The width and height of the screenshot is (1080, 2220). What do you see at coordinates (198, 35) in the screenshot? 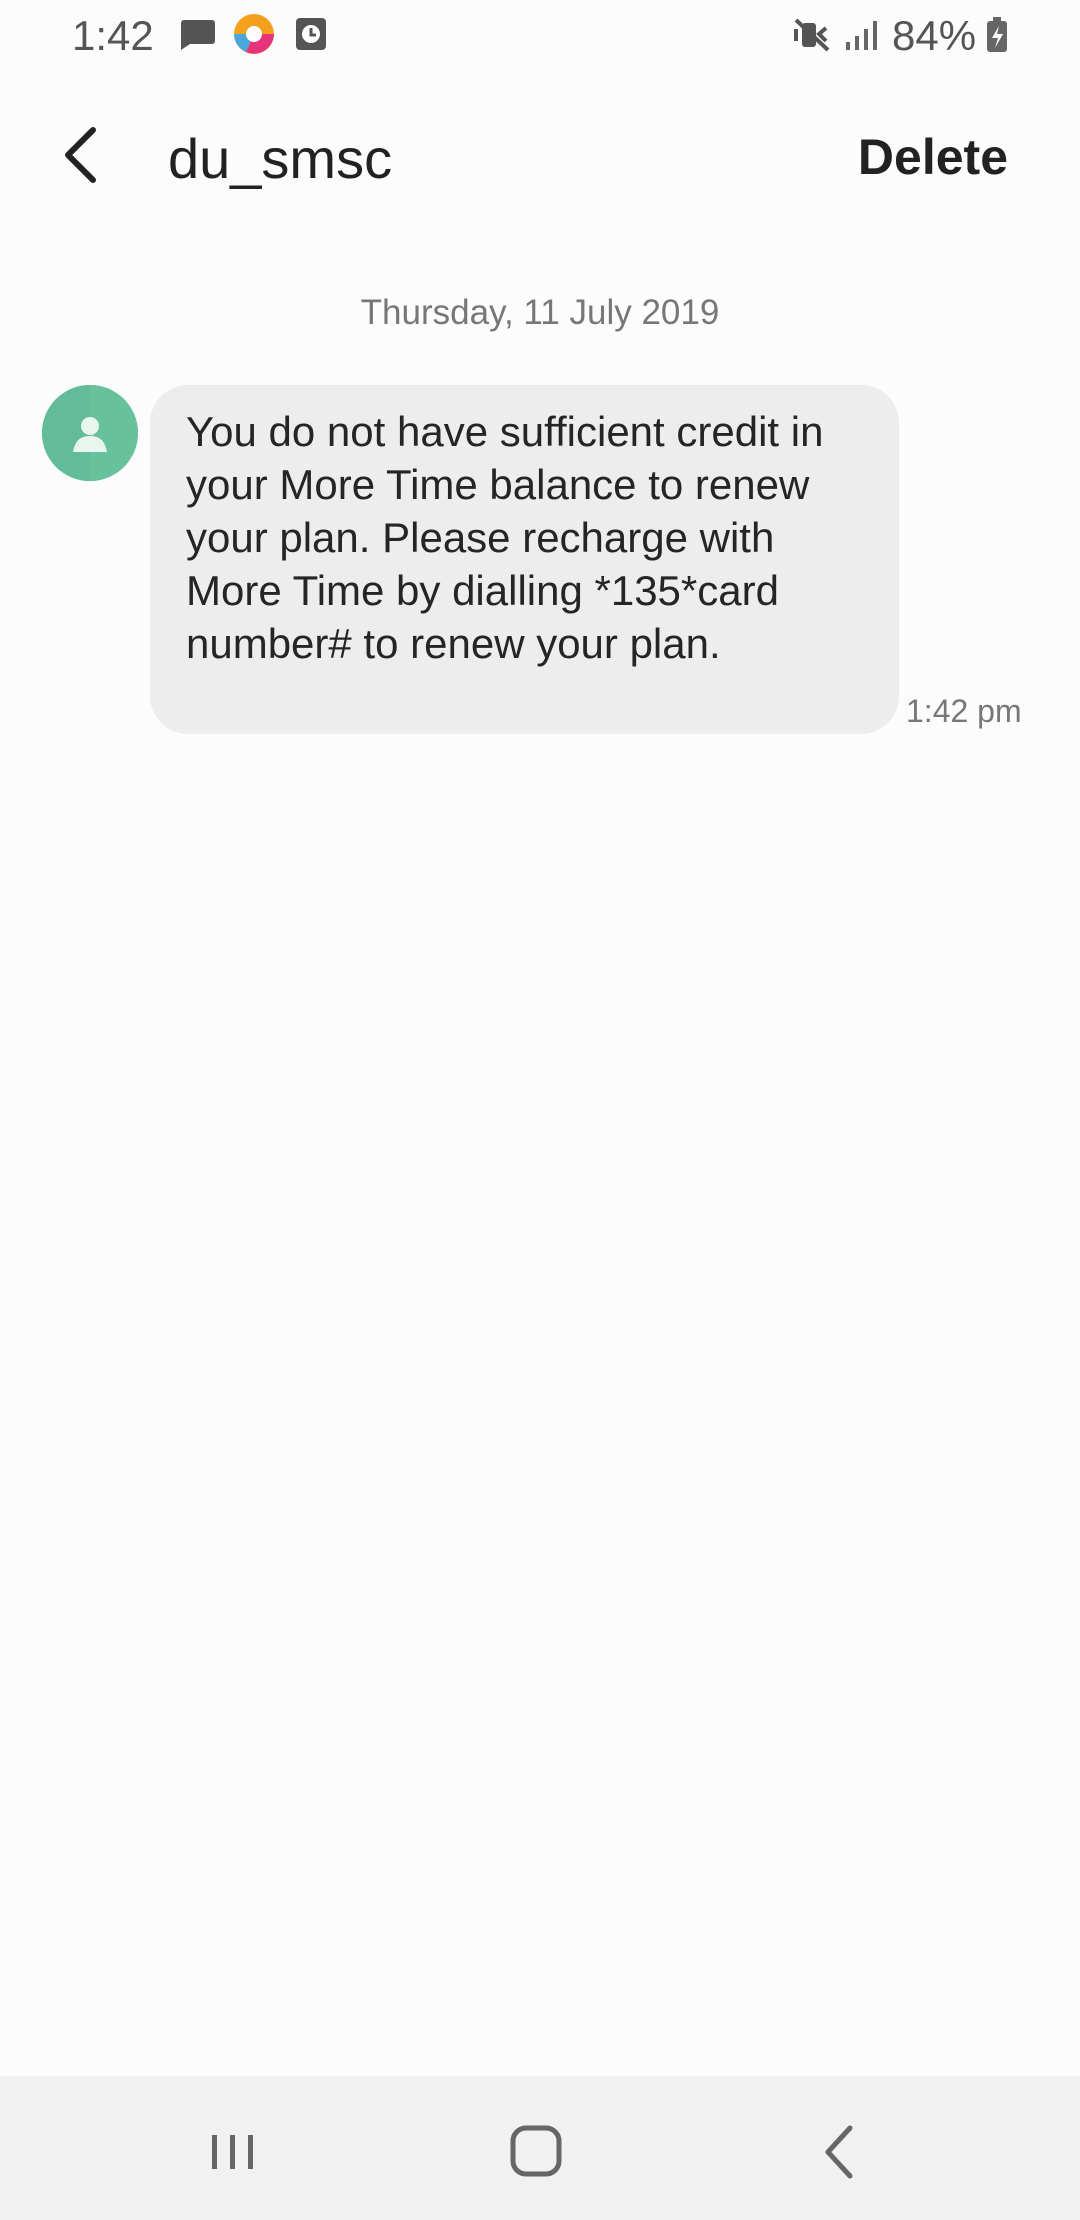
I see `message-notification-icon` at bounding box center [198, 35].